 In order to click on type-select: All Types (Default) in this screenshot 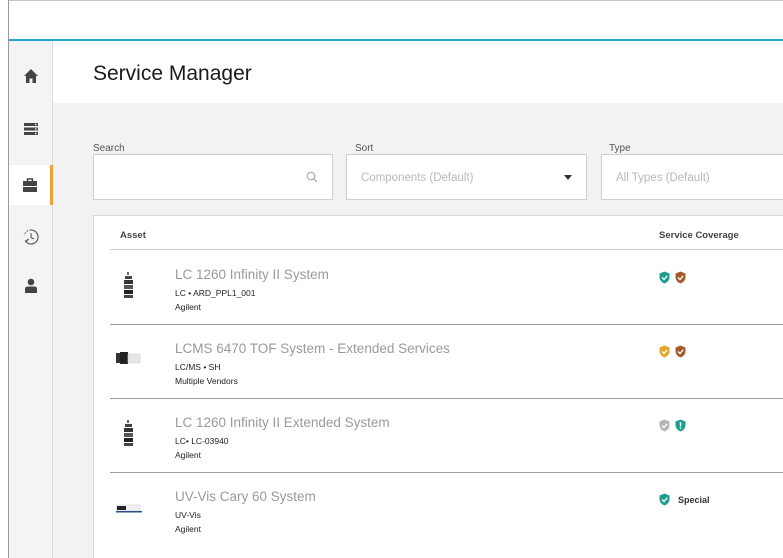, I will do `click(692, 177)`.